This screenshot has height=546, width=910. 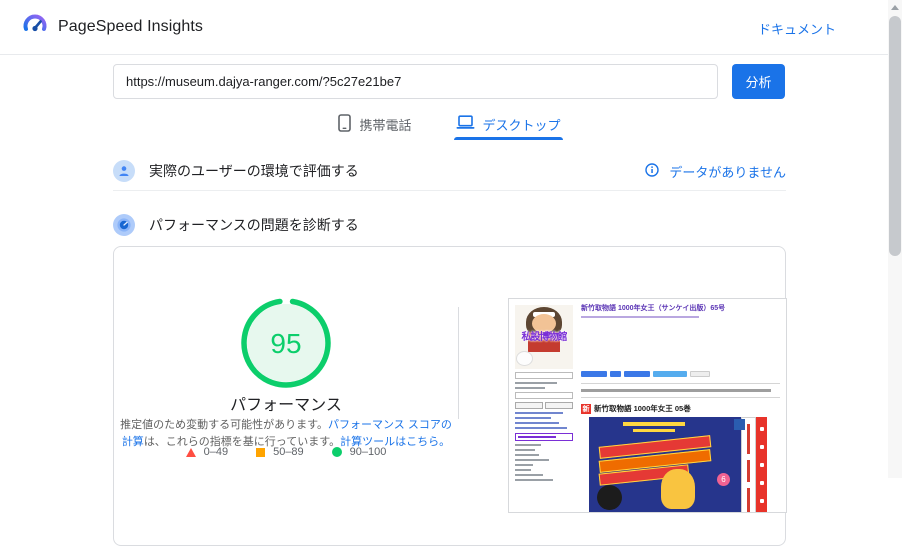 I want to click on score-legend: 0–49 50–89 90–100, so click(x=286, y=452).